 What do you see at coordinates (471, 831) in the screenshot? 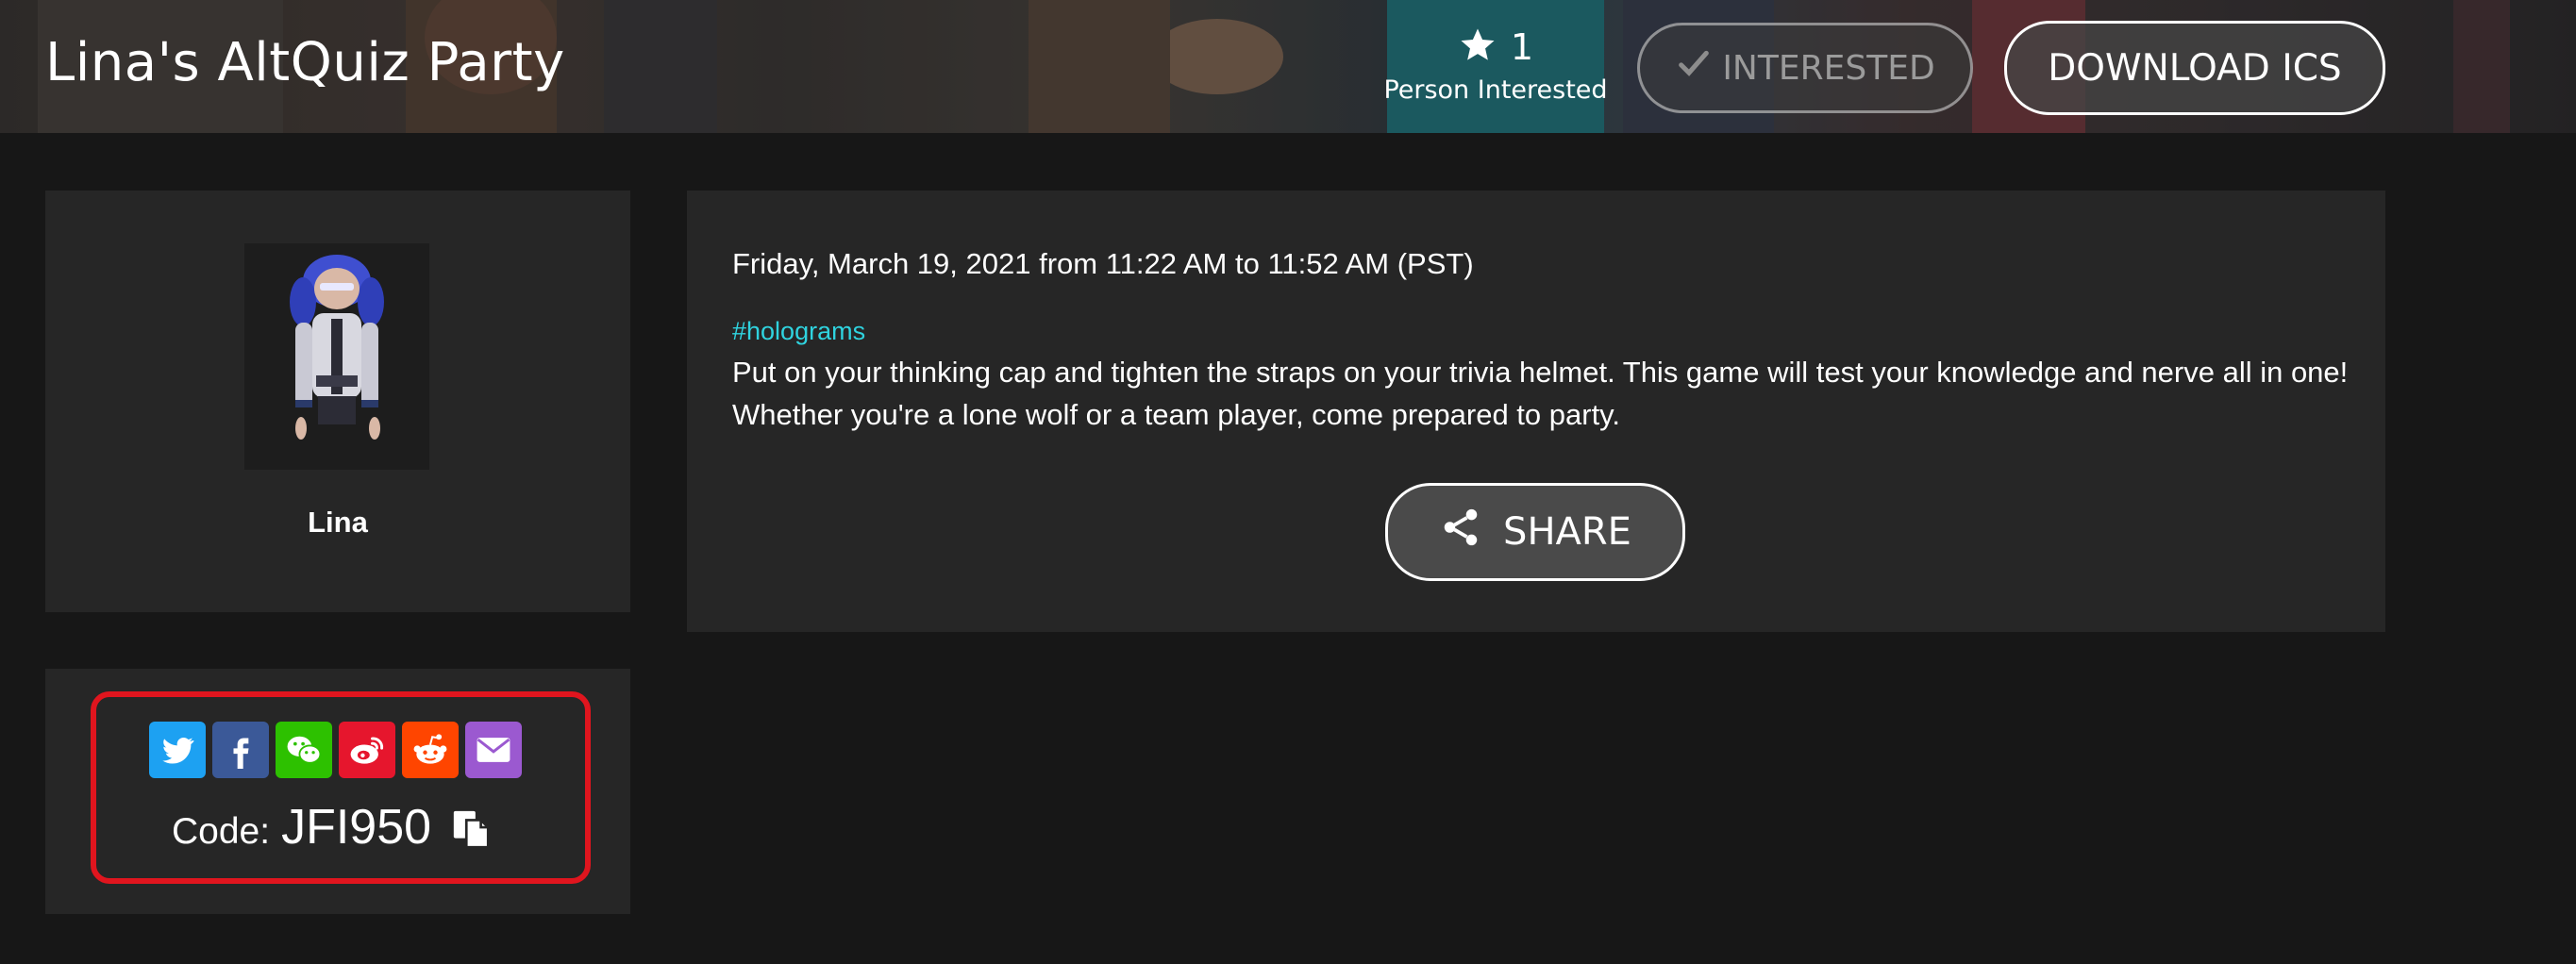
I see `copy-icon` at bounding box center [471, 831].